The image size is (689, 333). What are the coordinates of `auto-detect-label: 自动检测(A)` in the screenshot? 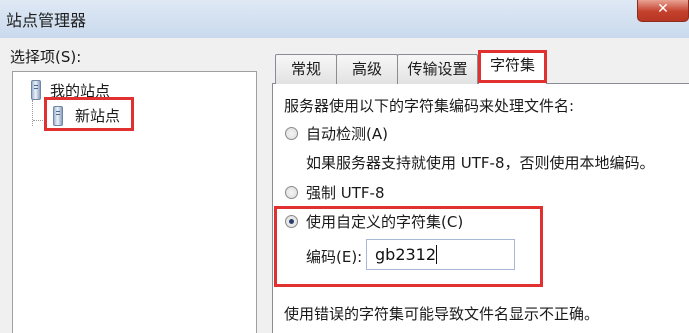 It's located at (347, 133).